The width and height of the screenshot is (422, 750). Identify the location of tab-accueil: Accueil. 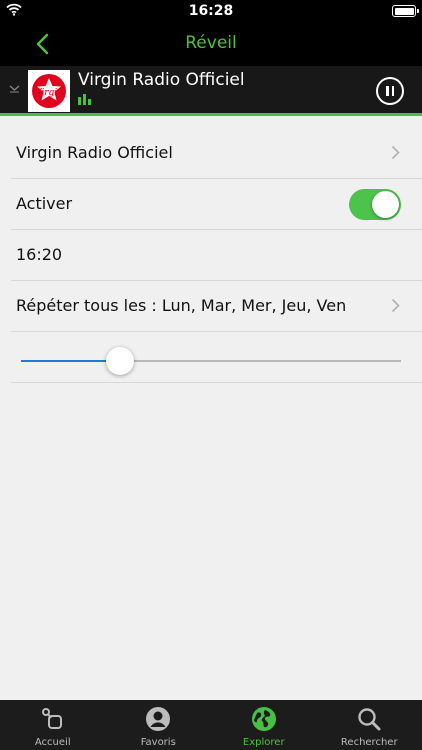
(53, 725).